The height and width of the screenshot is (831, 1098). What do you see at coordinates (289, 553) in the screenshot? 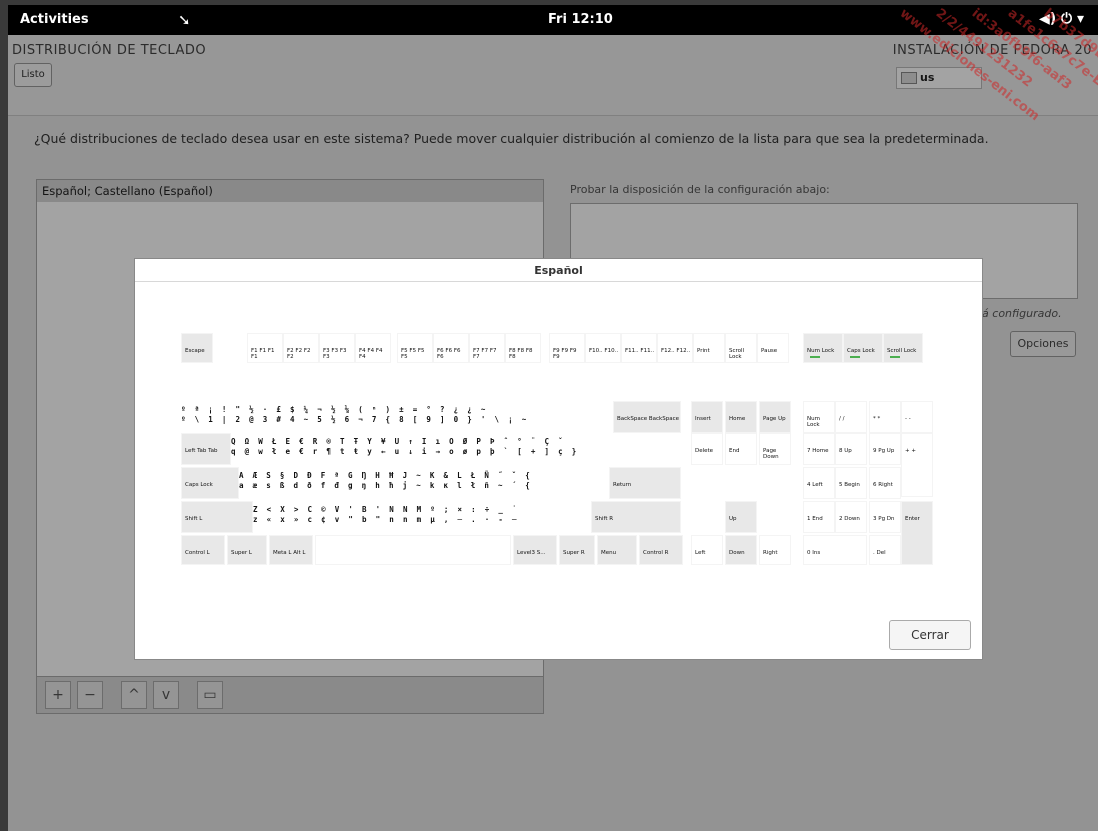
I see `key-label: Meta L Alt L` at bounding box center [289, 553].